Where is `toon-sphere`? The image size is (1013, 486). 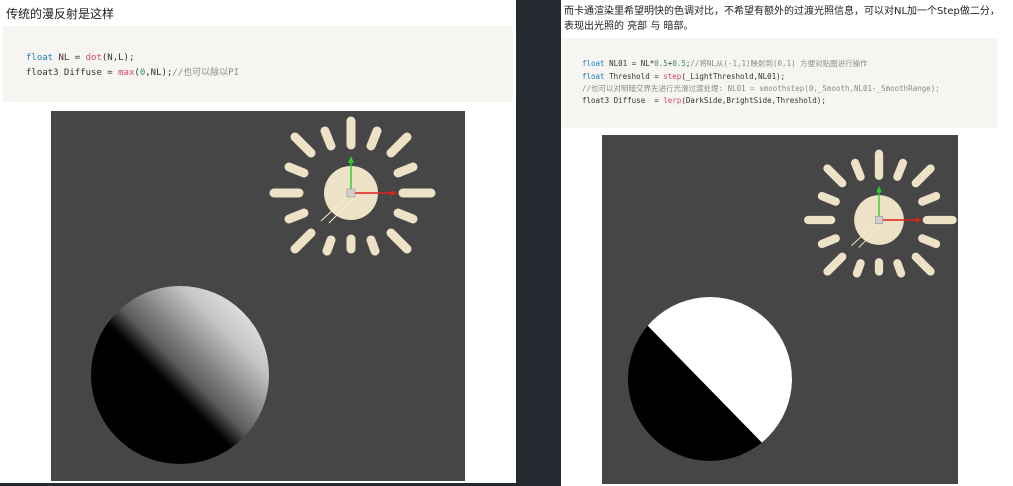
toon-sphere is located at coordinates (727, 375).